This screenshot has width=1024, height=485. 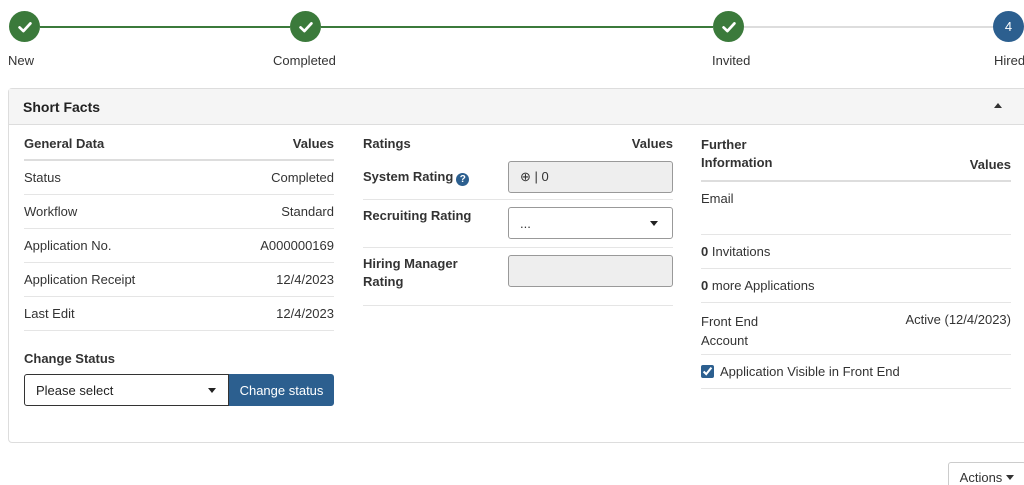 What do you see at coordinates (730, 331) in the screenshot?
I see `front-end-account-label: Front End Account` at bounding box center [730, 331].